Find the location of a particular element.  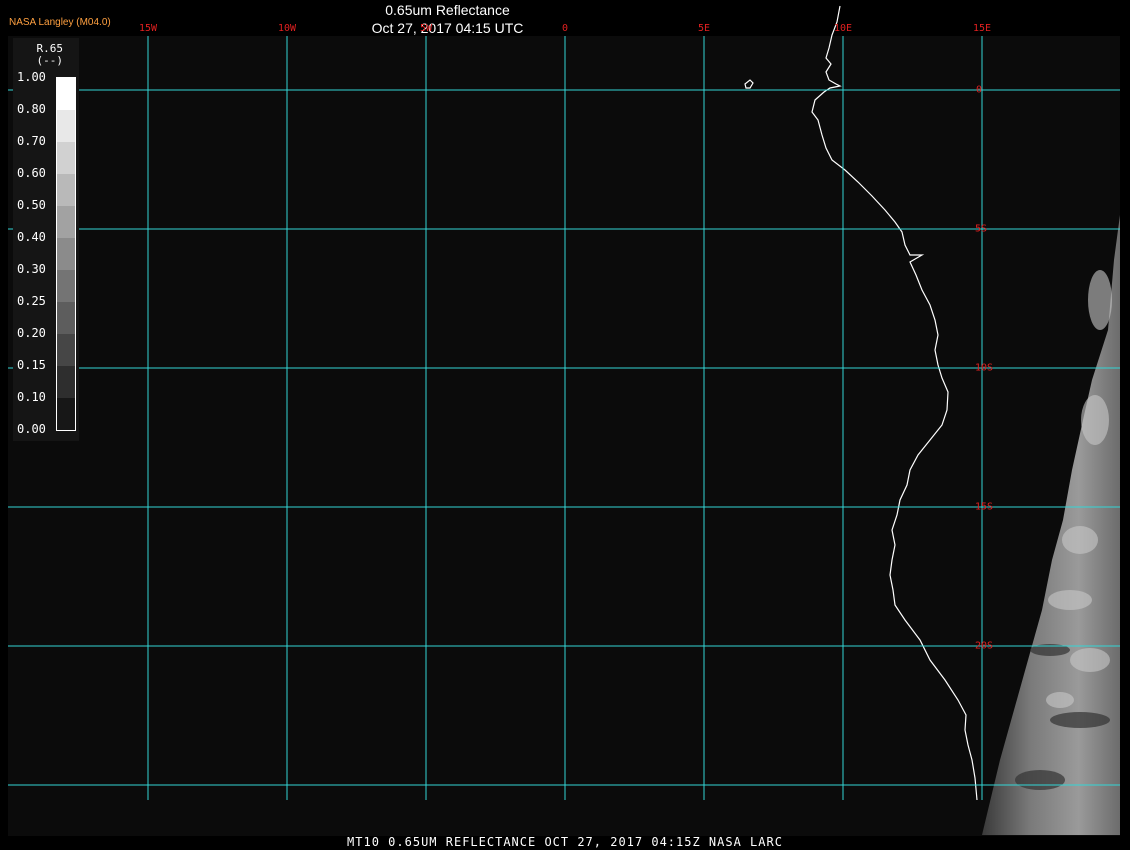

longitude-label: 15E is located at coordinates (982, 28).